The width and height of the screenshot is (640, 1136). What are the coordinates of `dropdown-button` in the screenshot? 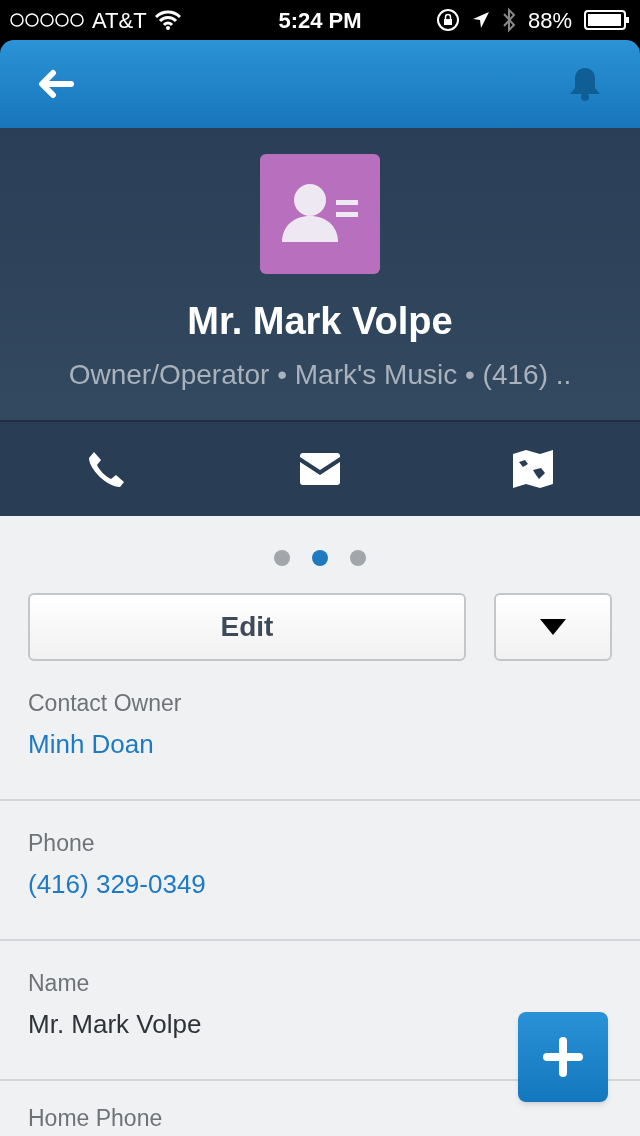 It's located at (553, 627).